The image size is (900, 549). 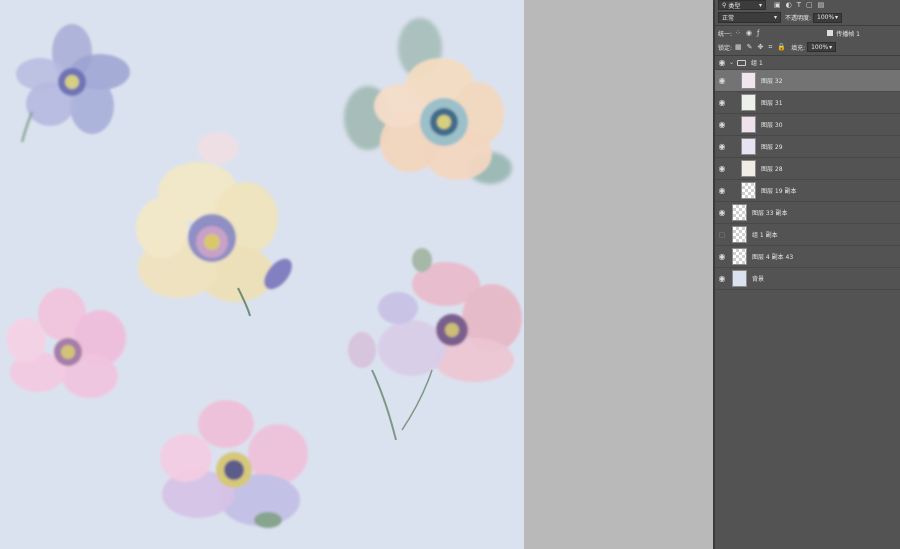 What do you see at coordinates (749, 33) in the screenshot?
I see `unify-visibility-icon: ◉` at bounding box center [749, 33].